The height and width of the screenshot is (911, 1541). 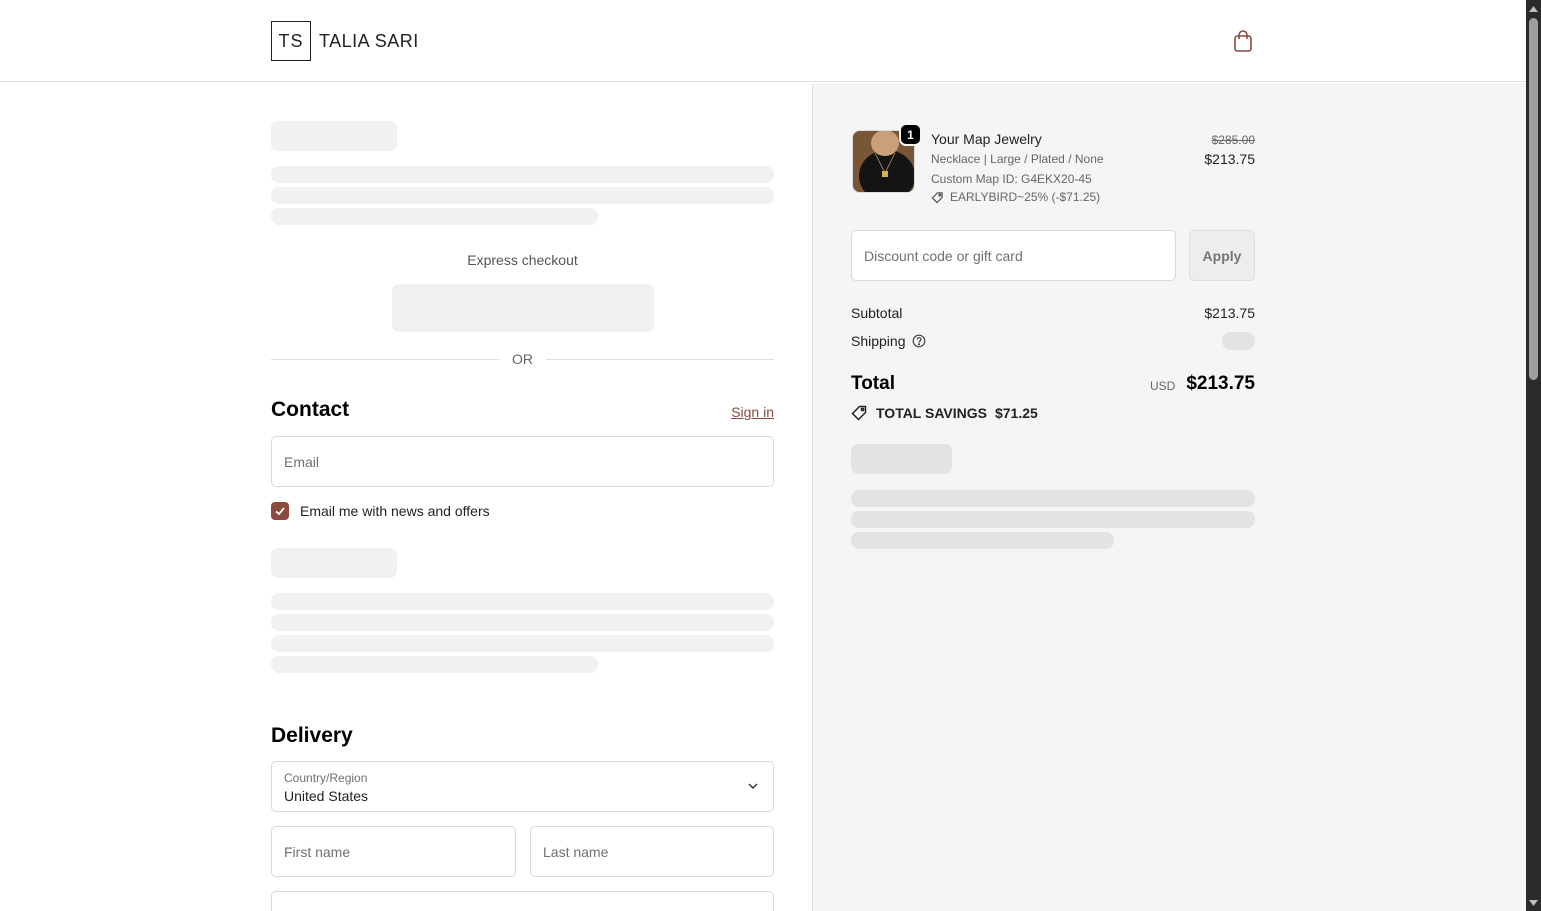 I want to click on newsletter-label: Email me with news and offers, so click(x=395, y=511).